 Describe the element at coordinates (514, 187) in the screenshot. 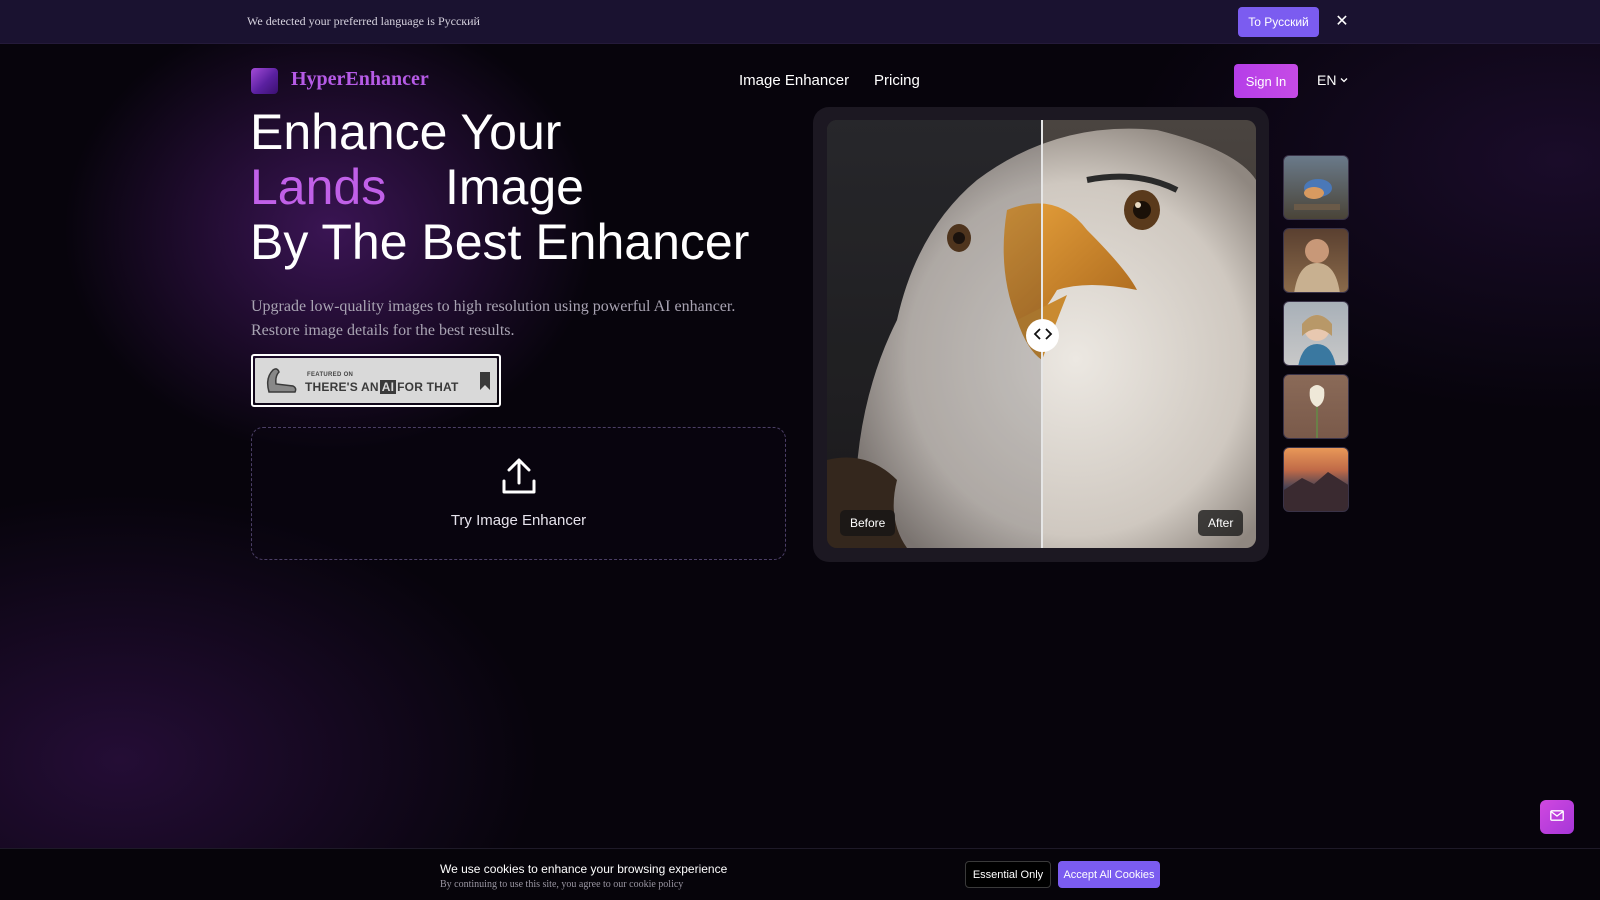

I see `hero-title-line2: Image` at that location.